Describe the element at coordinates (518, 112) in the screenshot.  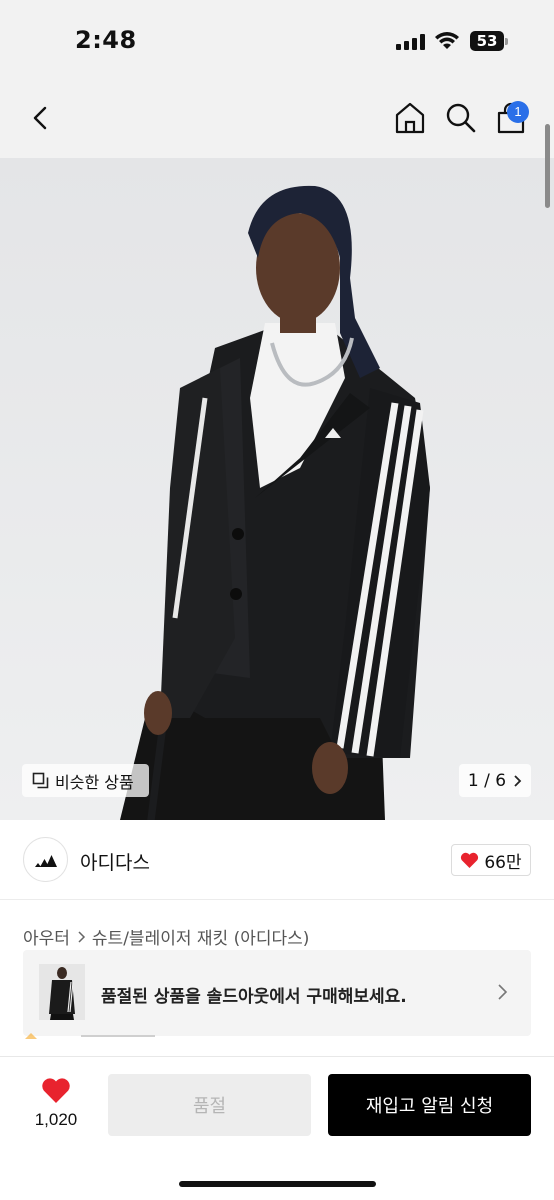
I see `cart-badge: 1` at that location.